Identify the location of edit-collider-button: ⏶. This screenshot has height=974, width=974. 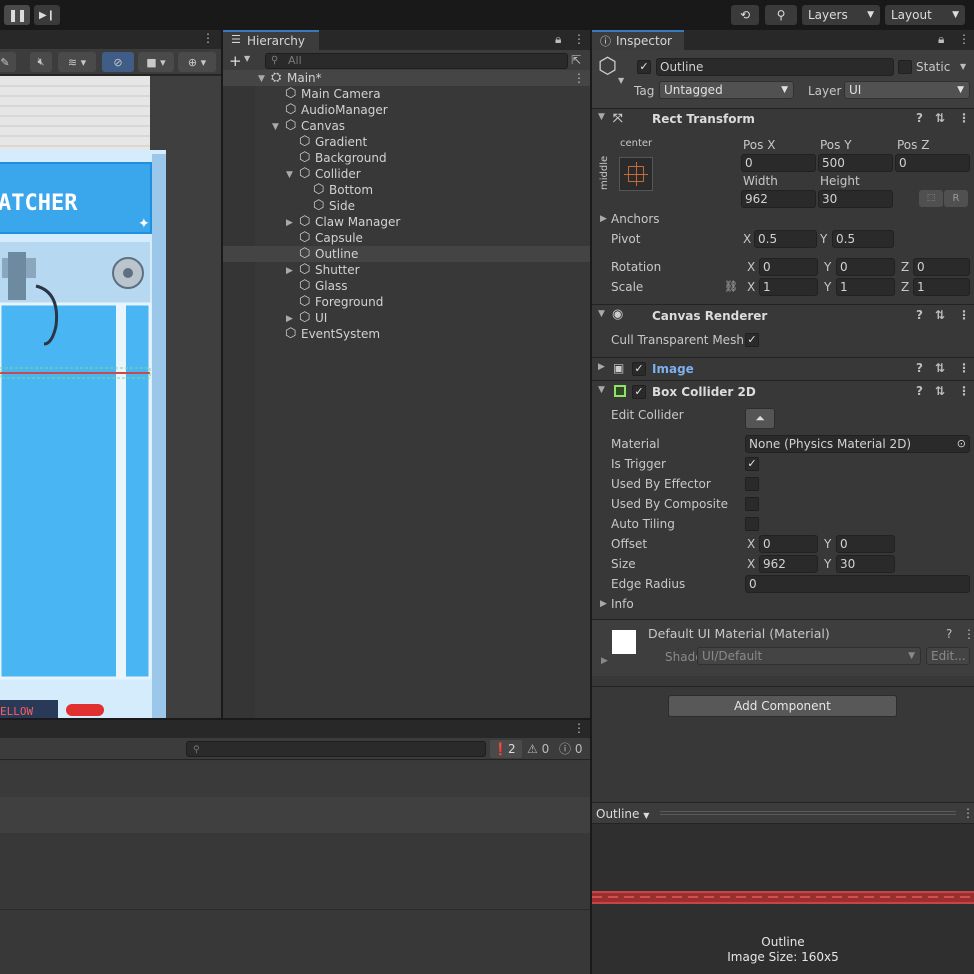
(760, 418).